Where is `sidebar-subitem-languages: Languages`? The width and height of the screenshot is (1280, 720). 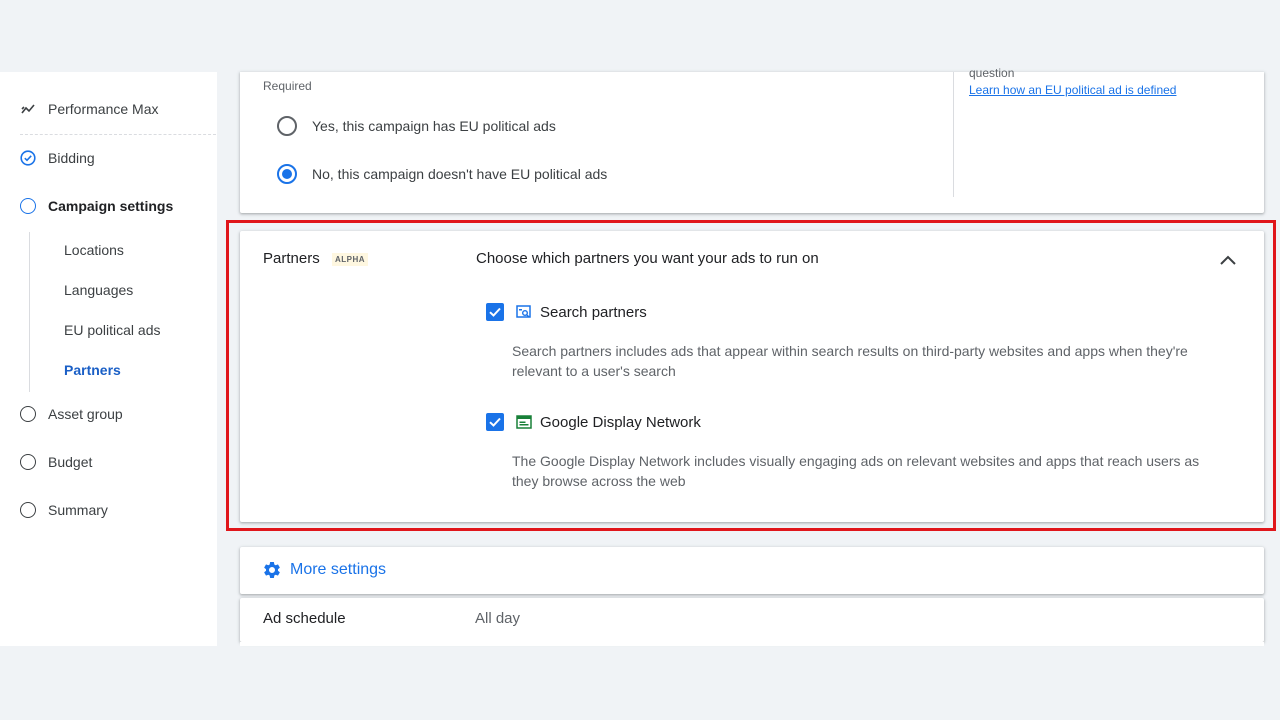 sidebar-subitem-languages: Languages is located at coordinates (98, 290).